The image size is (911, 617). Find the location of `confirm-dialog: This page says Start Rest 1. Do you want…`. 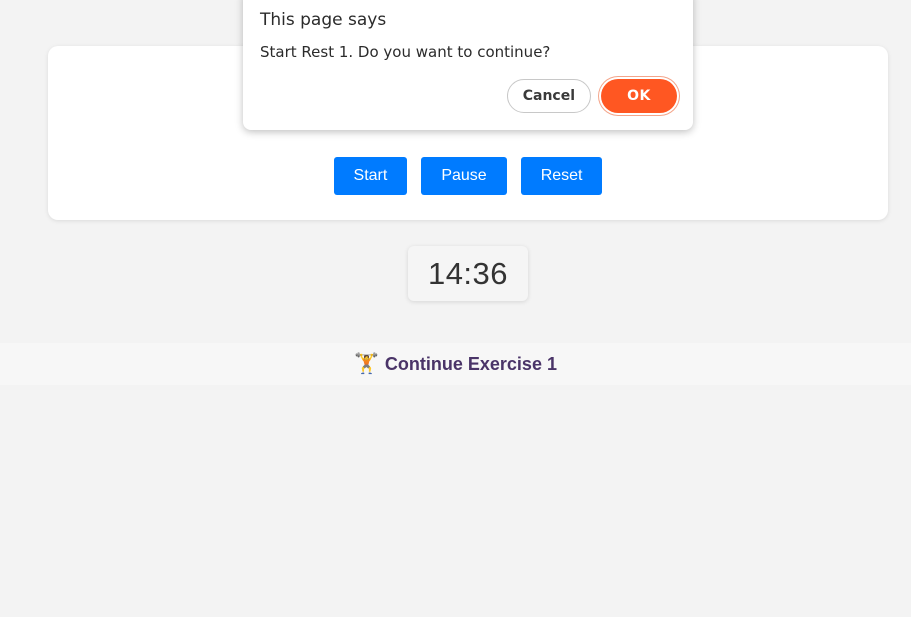

confirm-dialog: This page says Start Rest 1. Do you want… is located at coordinates (468, 65).